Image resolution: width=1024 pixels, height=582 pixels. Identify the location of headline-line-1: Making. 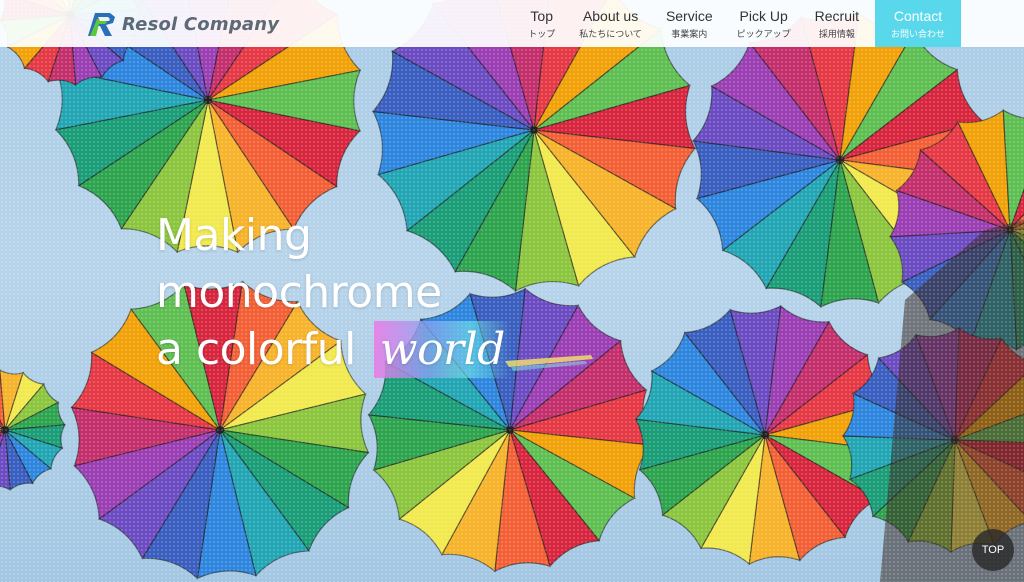
(234, 235).